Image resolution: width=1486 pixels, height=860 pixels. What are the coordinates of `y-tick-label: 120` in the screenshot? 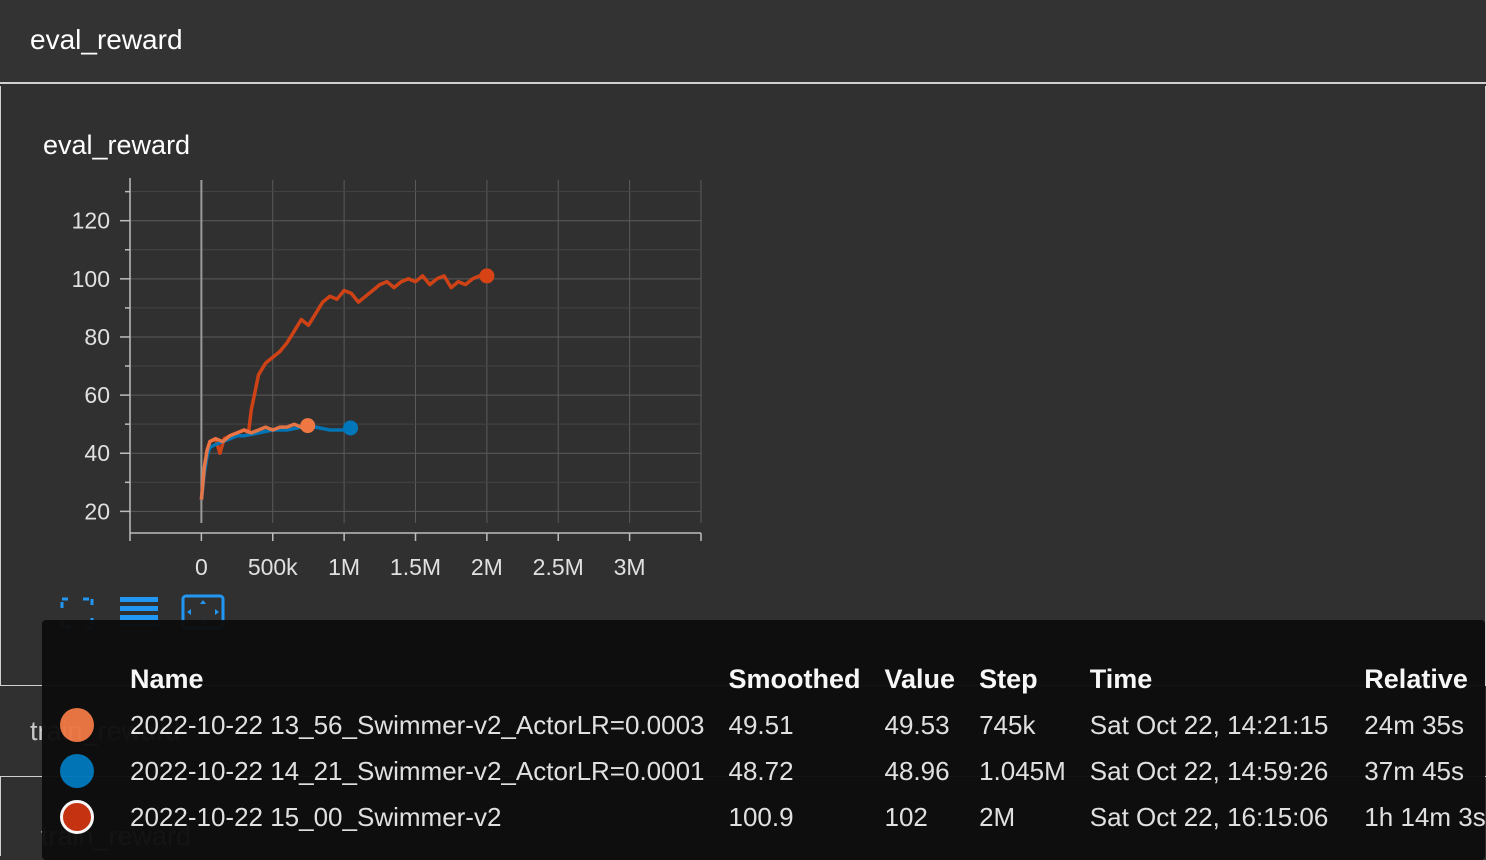 It's located at (91, 221).